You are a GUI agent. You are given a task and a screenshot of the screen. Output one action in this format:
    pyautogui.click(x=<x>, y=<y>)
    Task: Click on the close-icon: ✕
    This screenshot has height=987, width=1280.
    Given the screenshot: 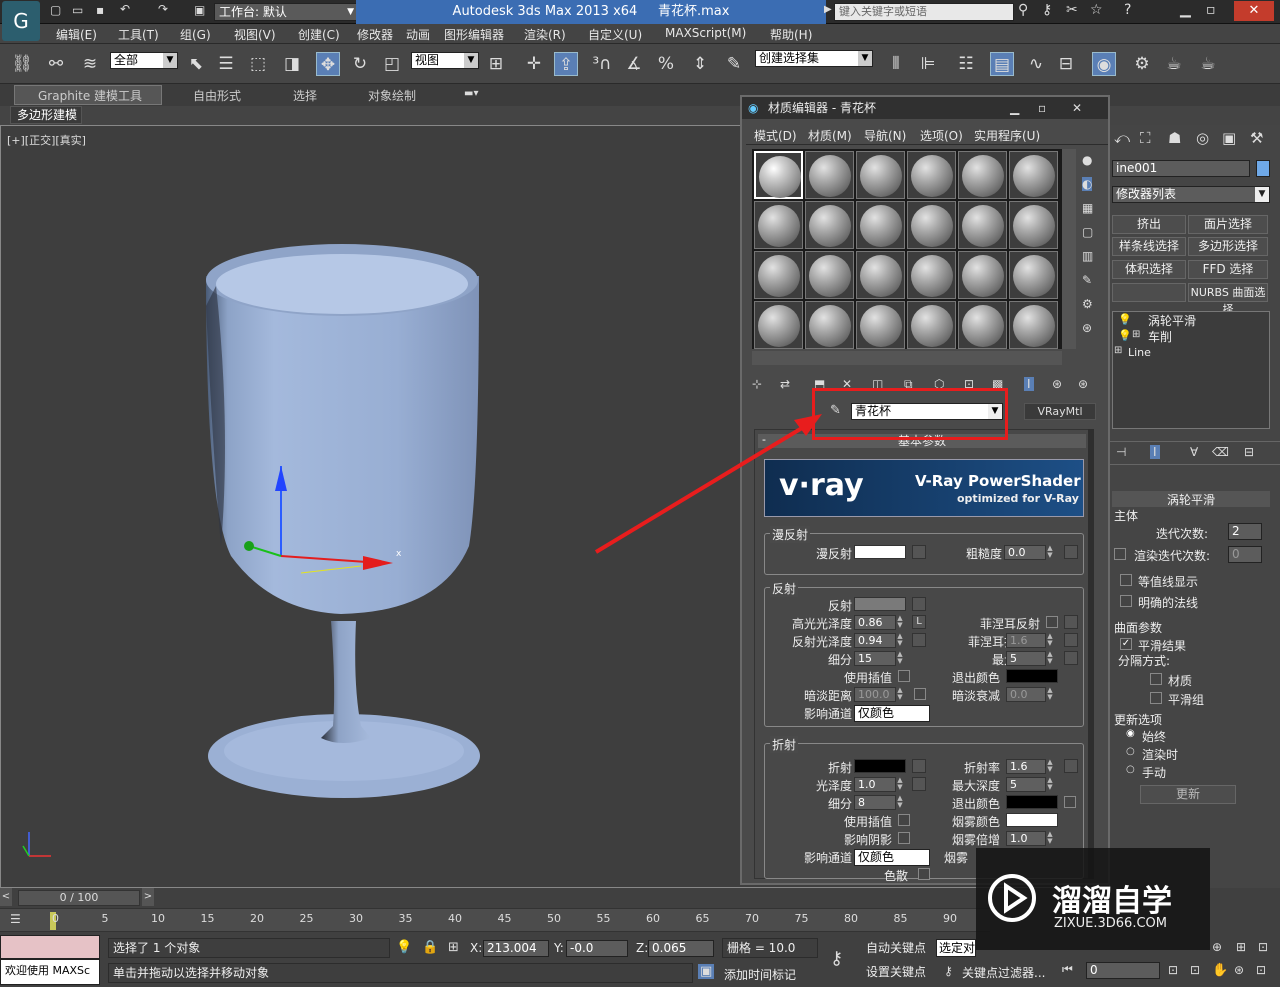 What is the action you would take?
    pyautogui.click(x=1254, y=11)
    